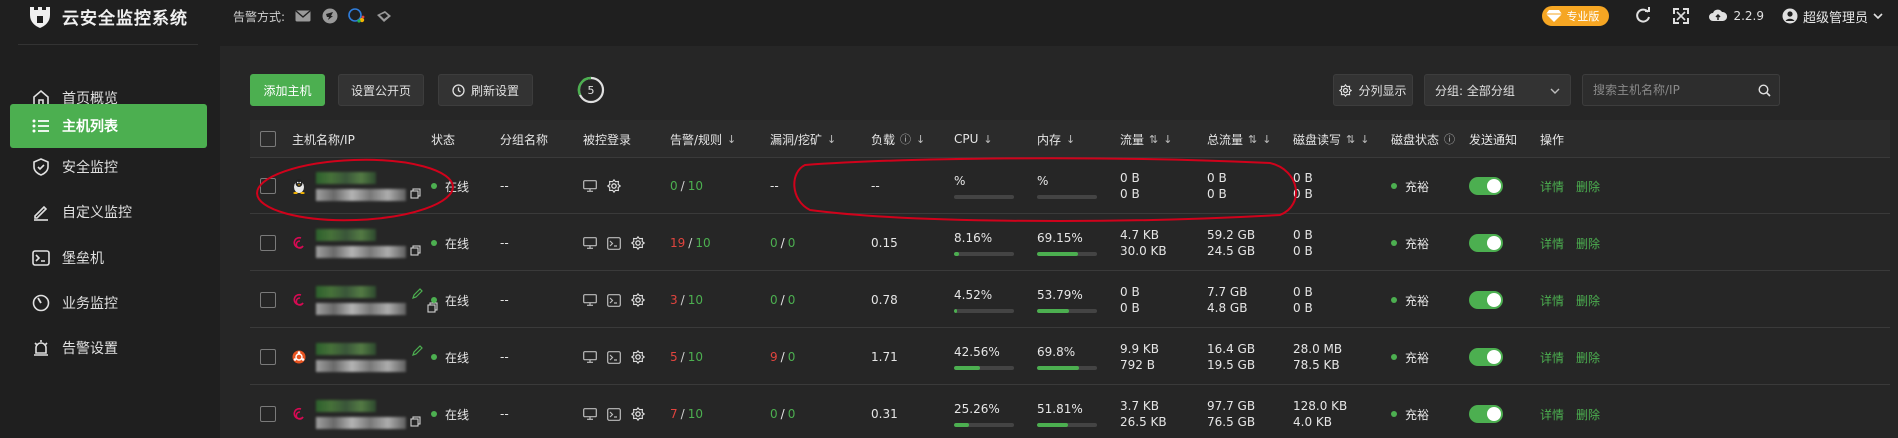 The image size is (1898, 438). Describe the element at coordinates (381, 90) in the screenshot. I see `public-page-button: 设置公开页` at that location.